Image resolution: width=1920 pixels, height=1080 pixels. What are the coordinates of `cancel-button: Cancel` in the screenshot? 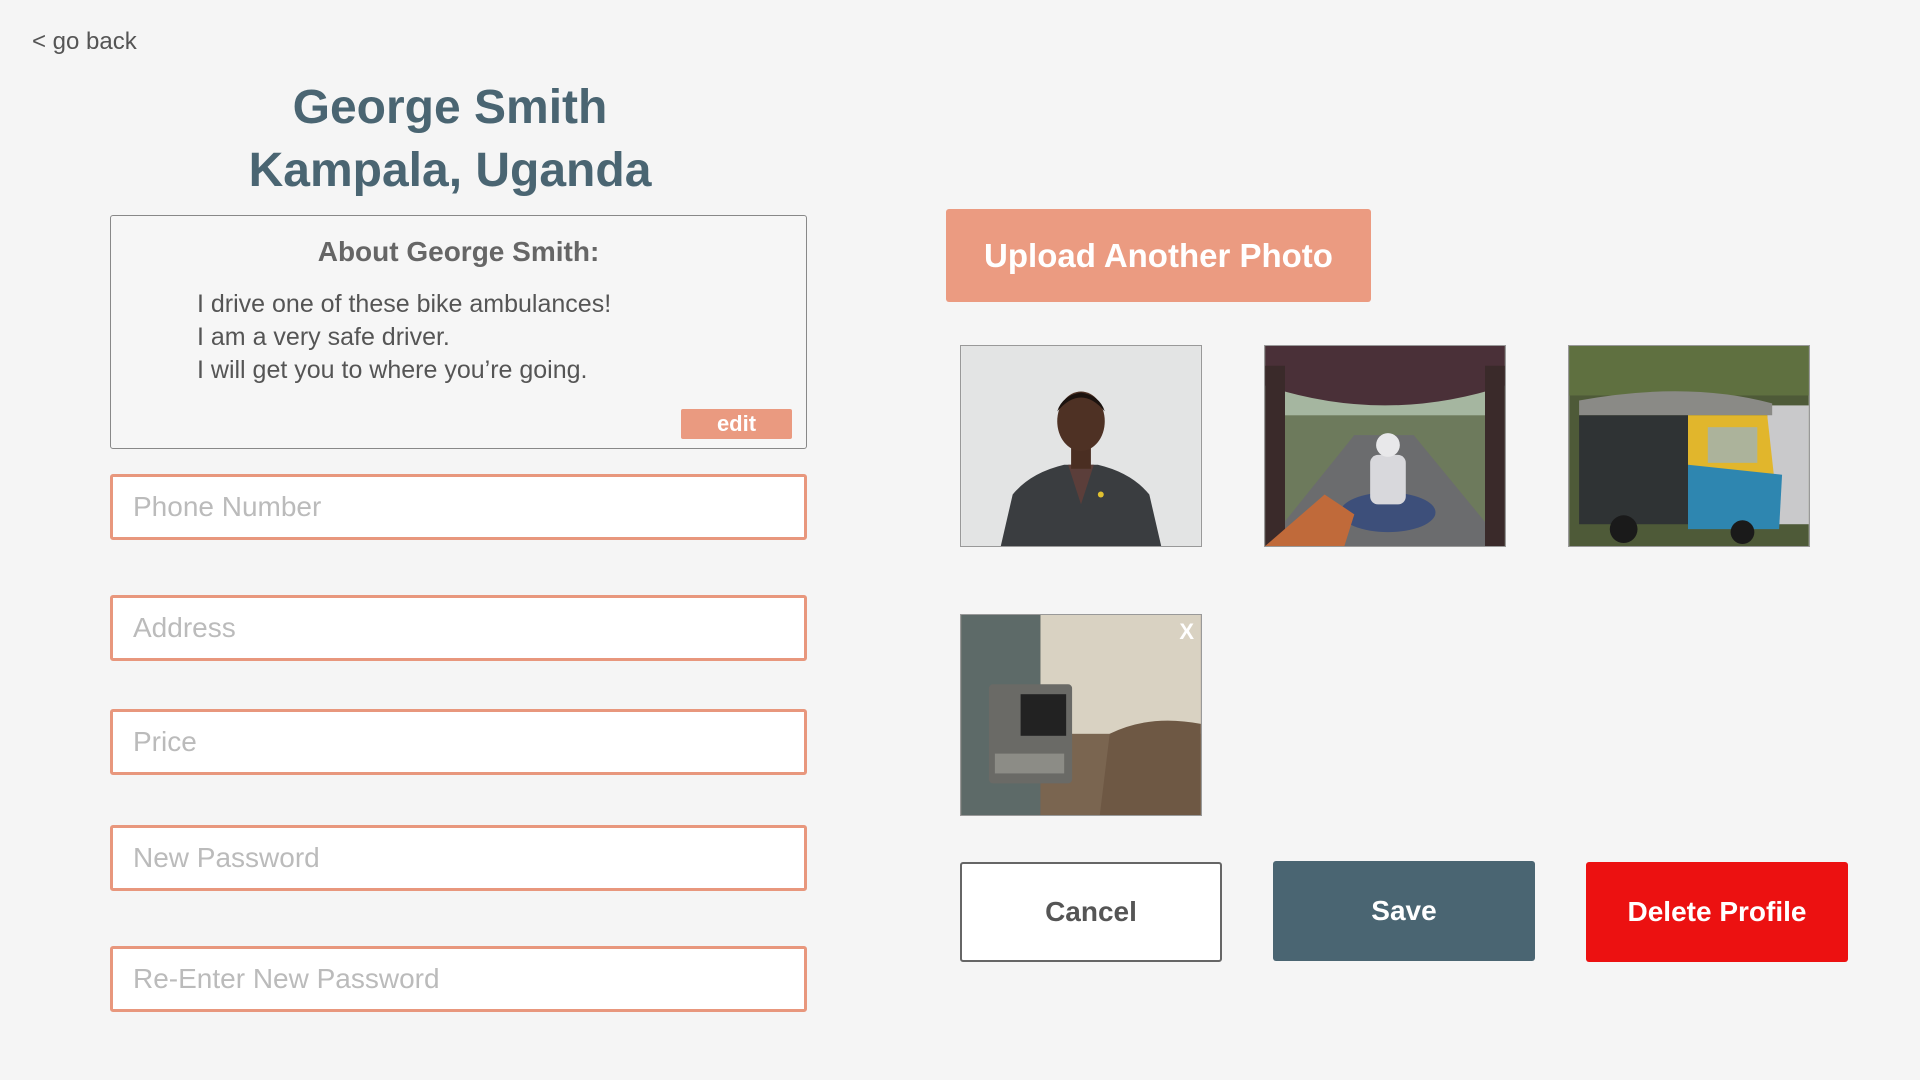 It's located at (1091, 912).